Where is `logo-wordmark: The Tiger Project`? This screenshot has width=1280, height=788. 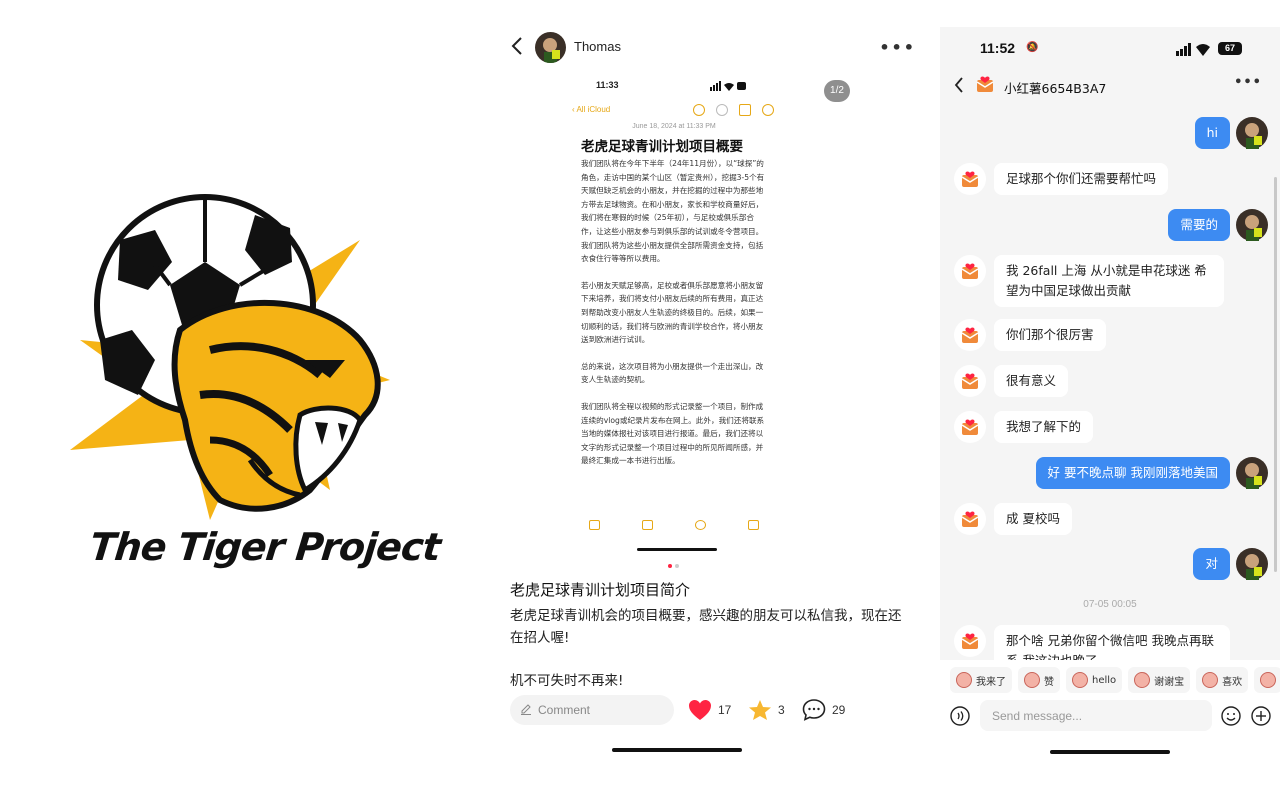 logo-wordmark: The Tiger Project is located at coordinates (265, 547).